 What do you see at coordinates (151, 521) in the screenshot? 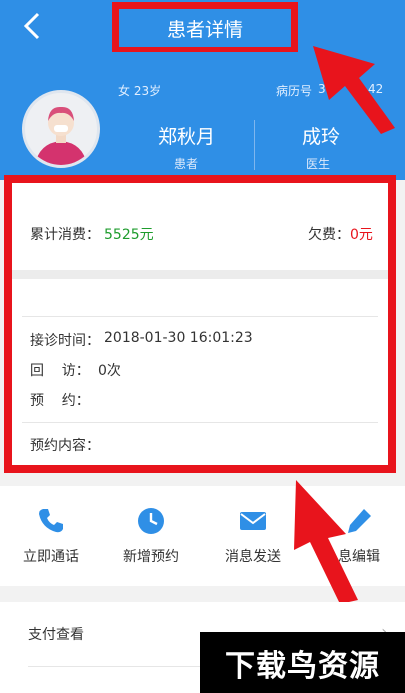
I see `clock-icon` at bounding box center [151, 521].